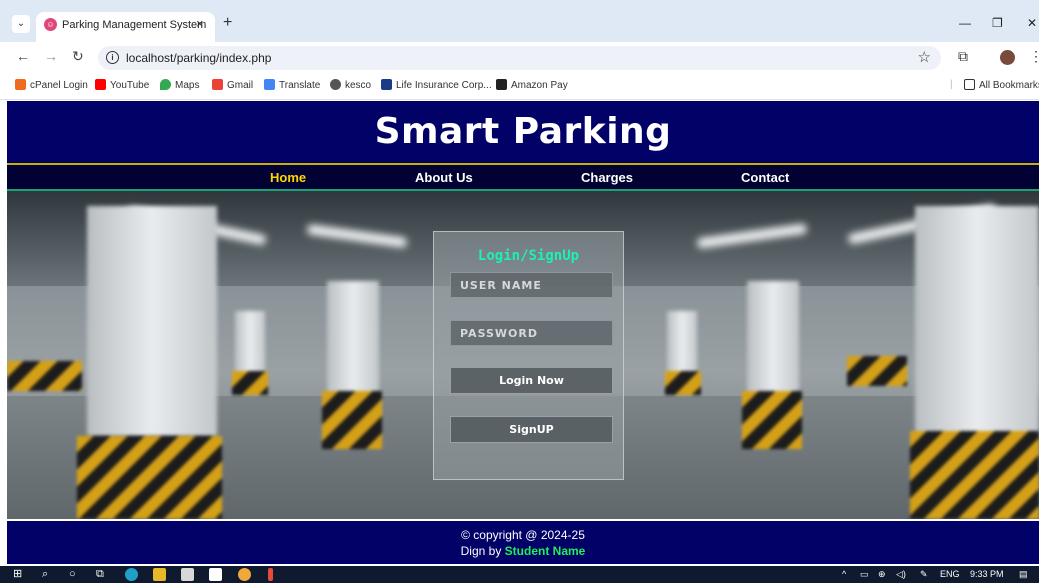  I want to click on file-explorer-icon, so click(159, 574).